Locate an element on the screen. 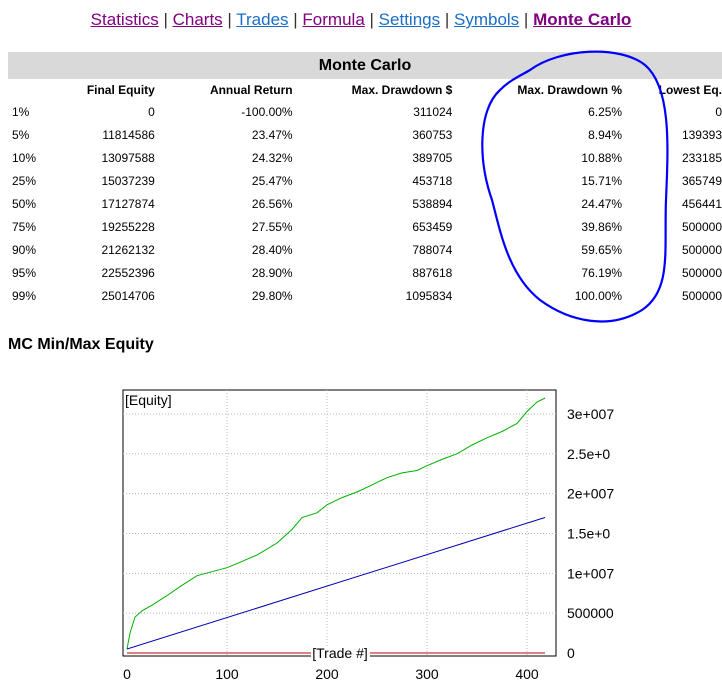 The height and width of the screenshot is (693, 722). x-axis-label: [Trade #] is located at coordinates (340, 653).